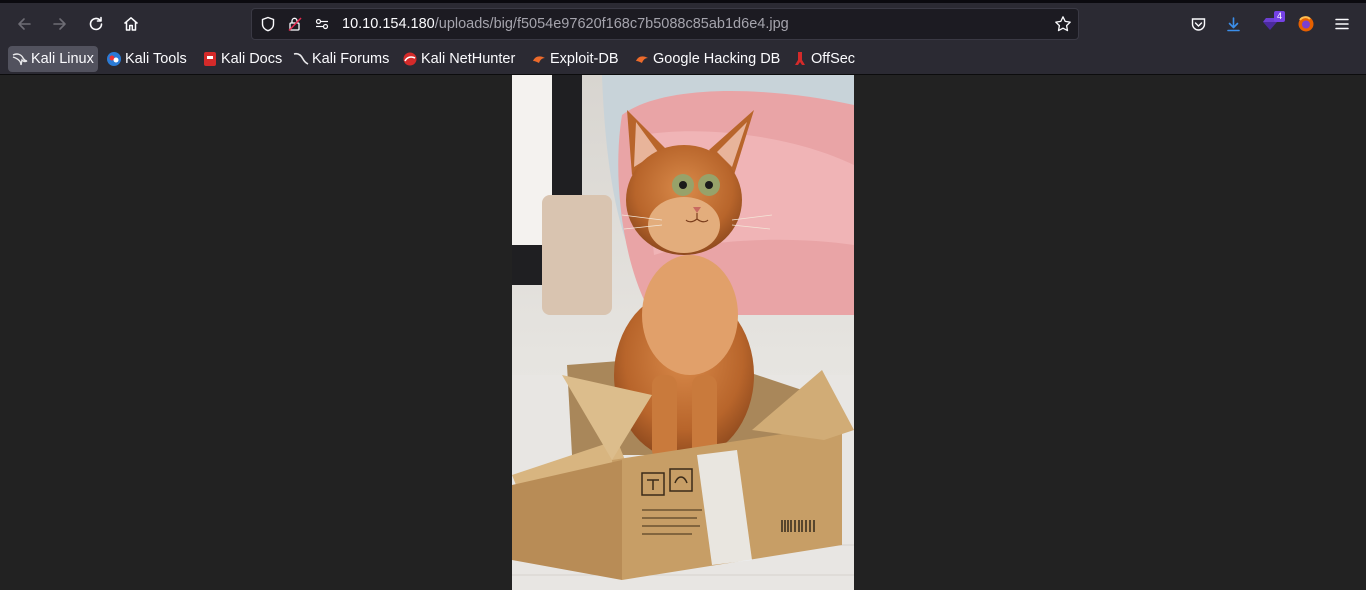  What do you see at coordinates (1279, 16) in the screenshot?
I see `extension-badge: 4` at bounding box center [1279, 16].